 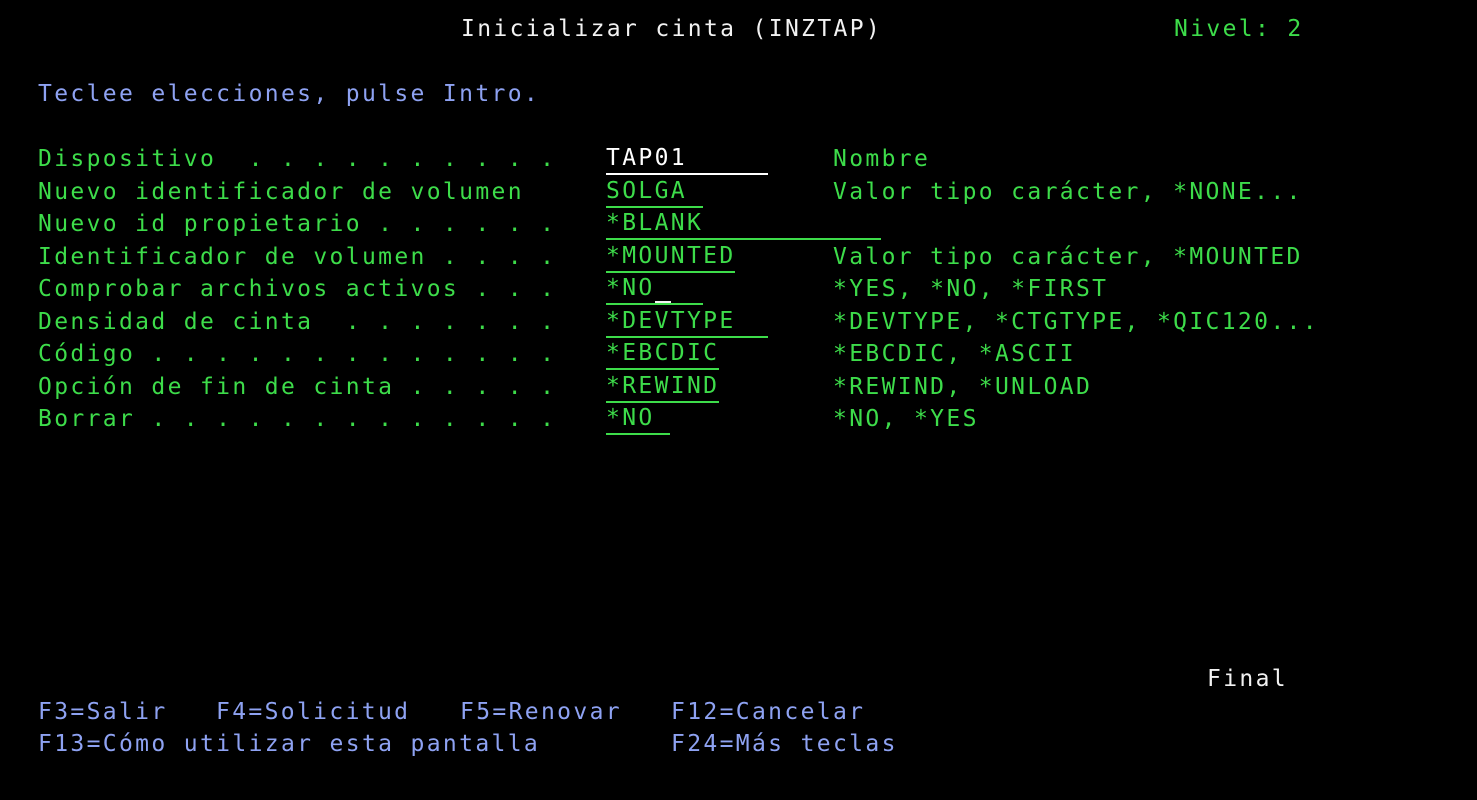 I want to click on code-field: *EBCDIC, so click(x=662, y=354).